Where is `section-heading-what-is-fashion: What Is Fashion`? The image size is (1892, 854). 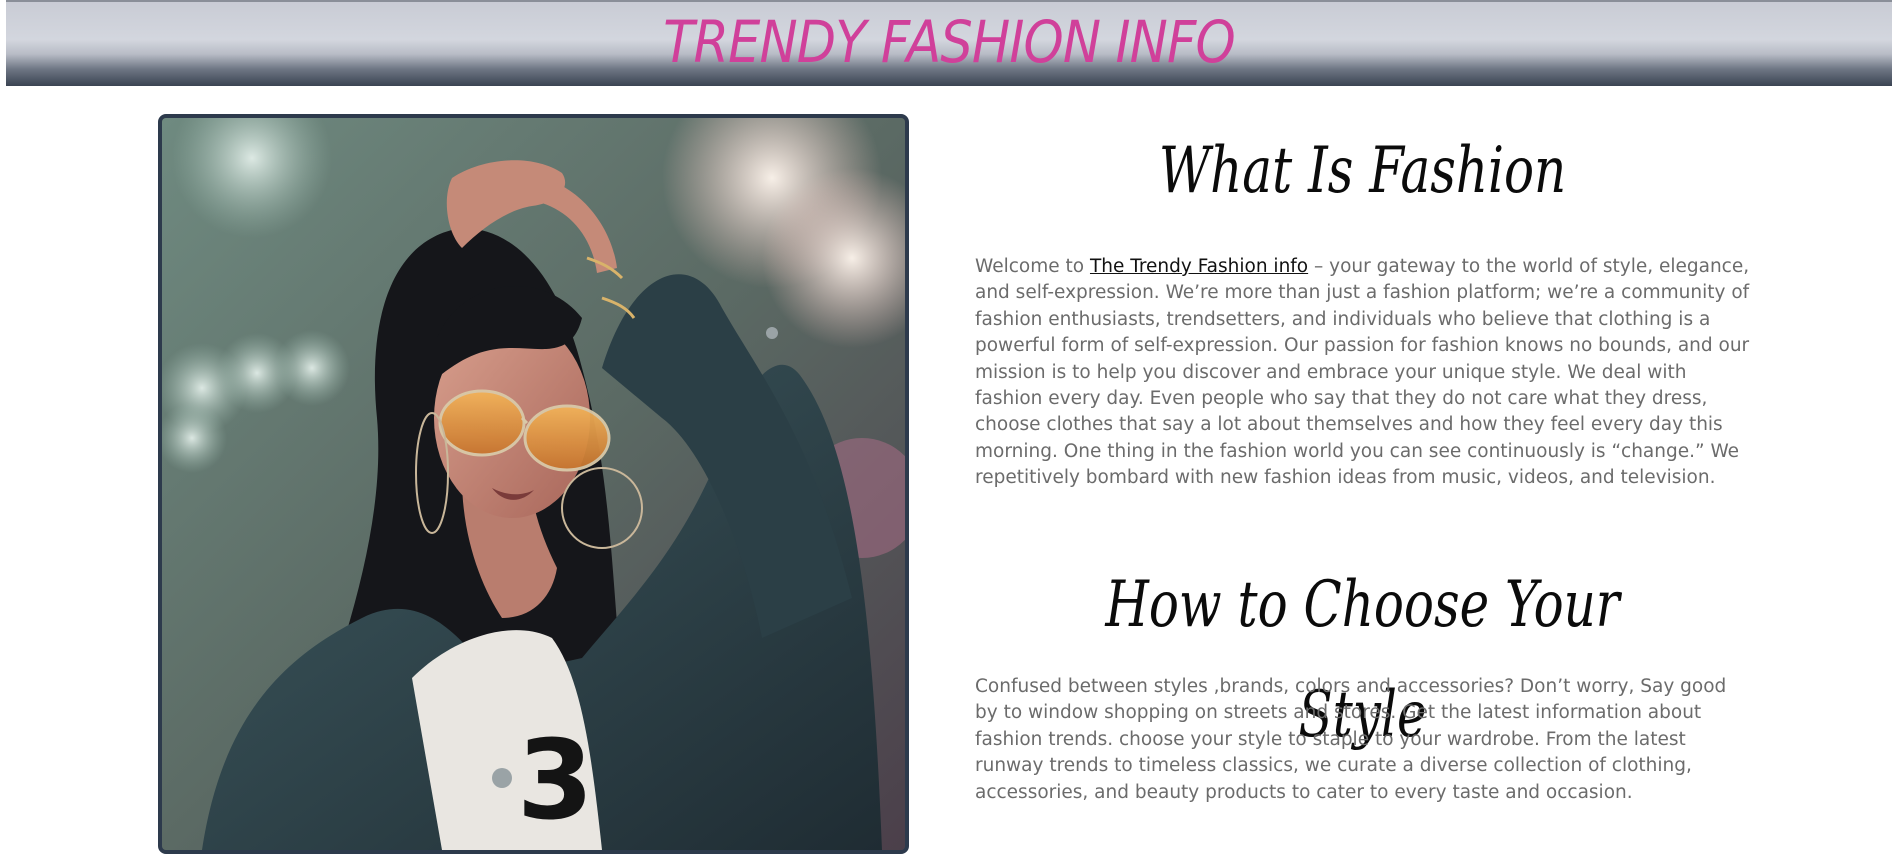 section-heading-what-is-fashion: What Is Fashion is located at coordinates (1362, 171).